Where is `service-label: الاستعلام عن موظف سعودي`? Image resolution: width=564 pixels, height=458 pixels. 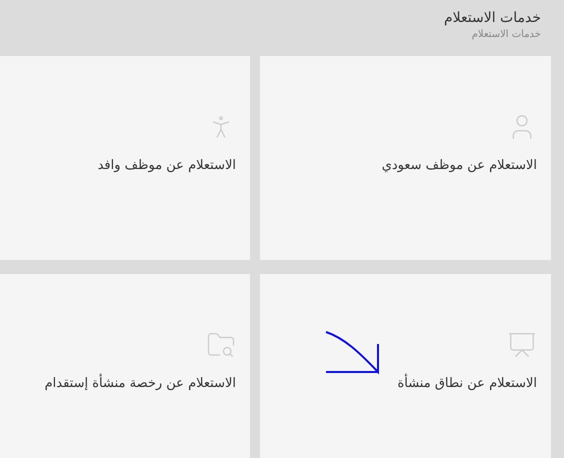
service-label: الاستعلام عن موظف سعودي is located at coordinates (459, 165).